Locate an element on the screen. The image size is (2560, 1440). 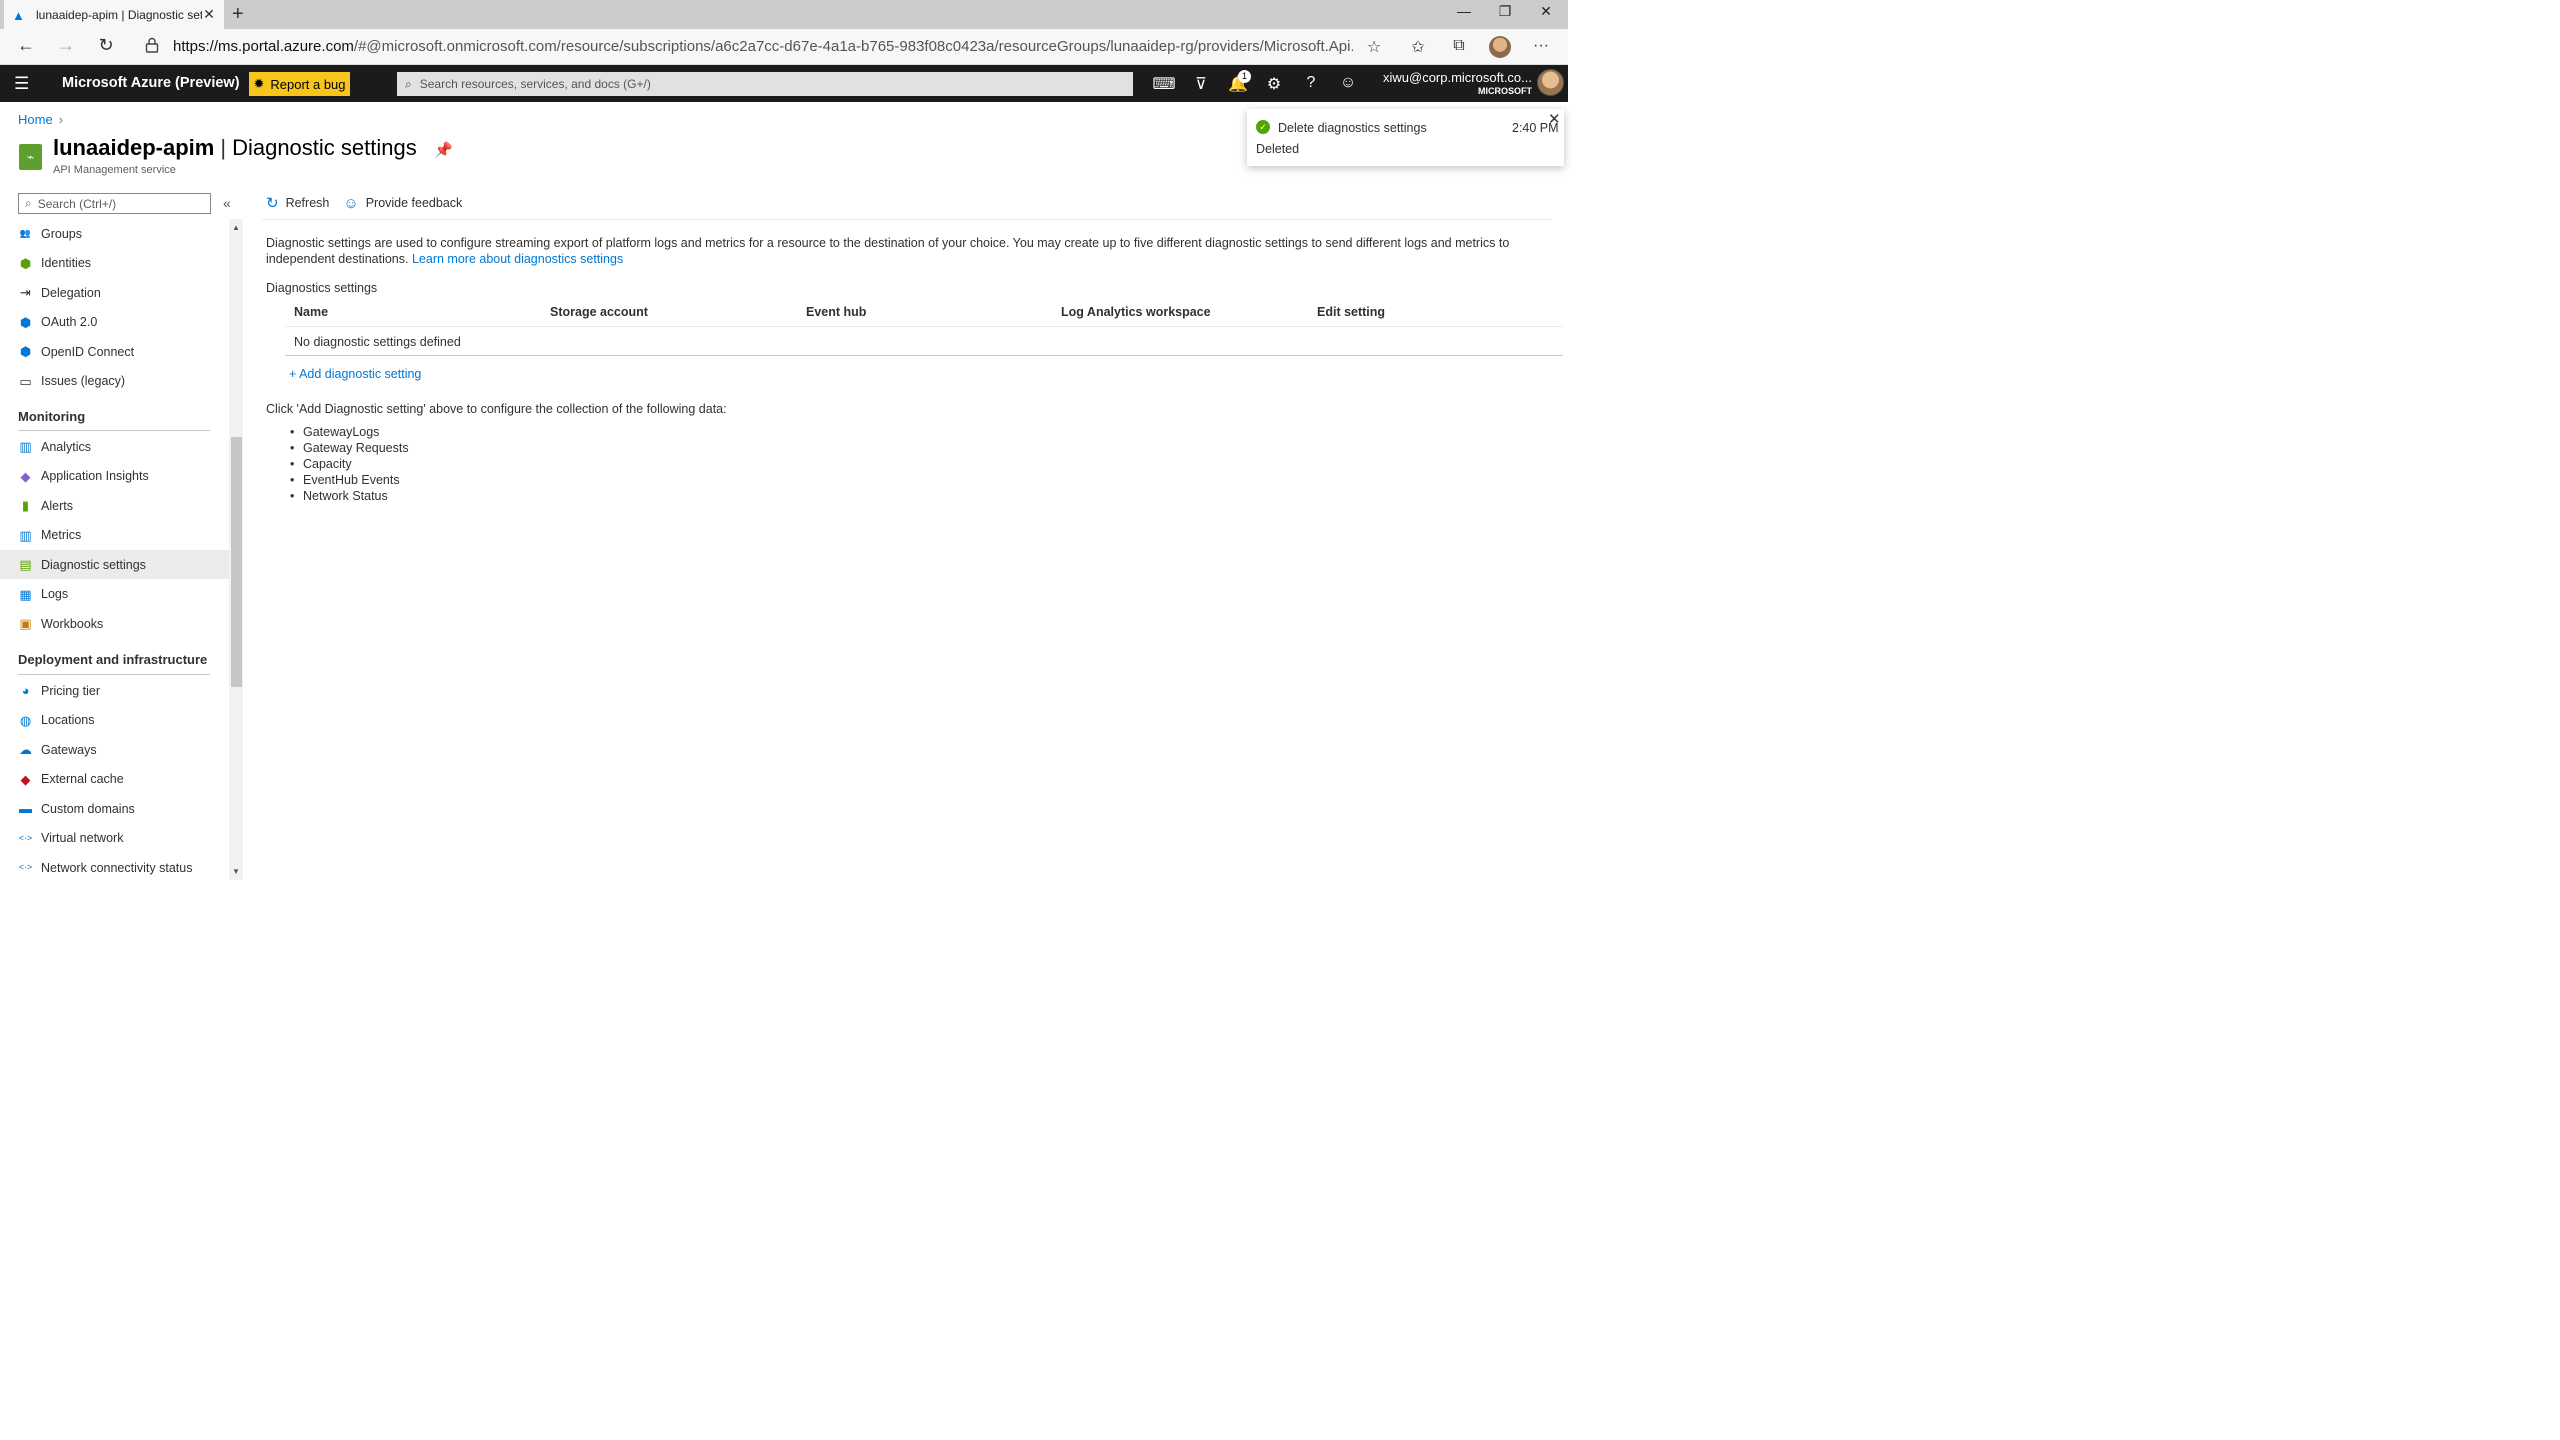
learn-more-link: Learn more about diagnostics settings is located at coordinates (517, 259).